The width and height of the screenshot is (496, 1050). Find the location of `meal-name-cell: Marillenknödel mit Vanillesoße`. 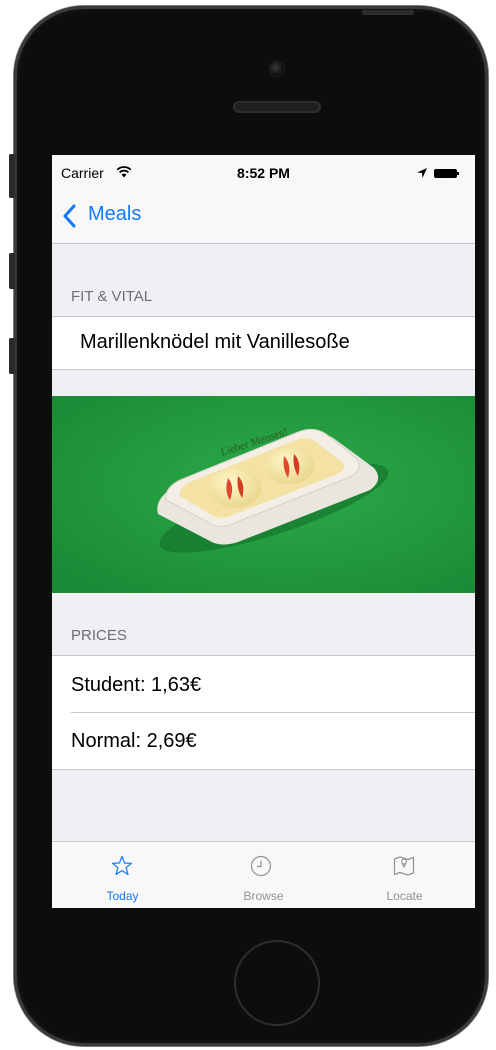

meal-name-cell: Marillenknödel mit Vanillesoße is located at coordinates (263, 343).